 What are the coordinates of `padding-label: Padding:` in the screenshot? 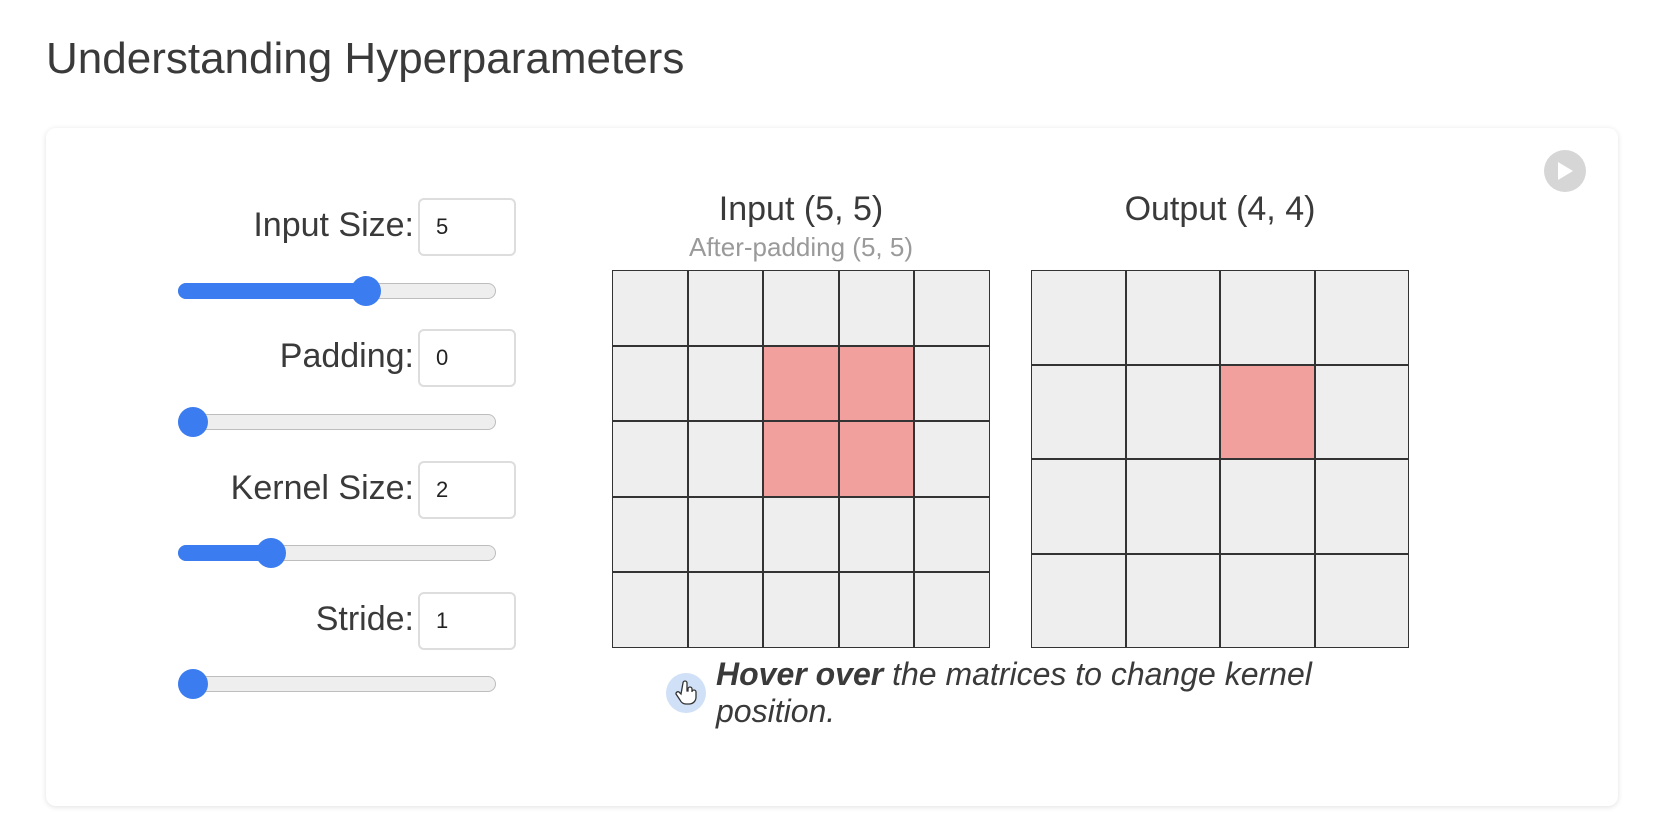 It's located at (346, 356).